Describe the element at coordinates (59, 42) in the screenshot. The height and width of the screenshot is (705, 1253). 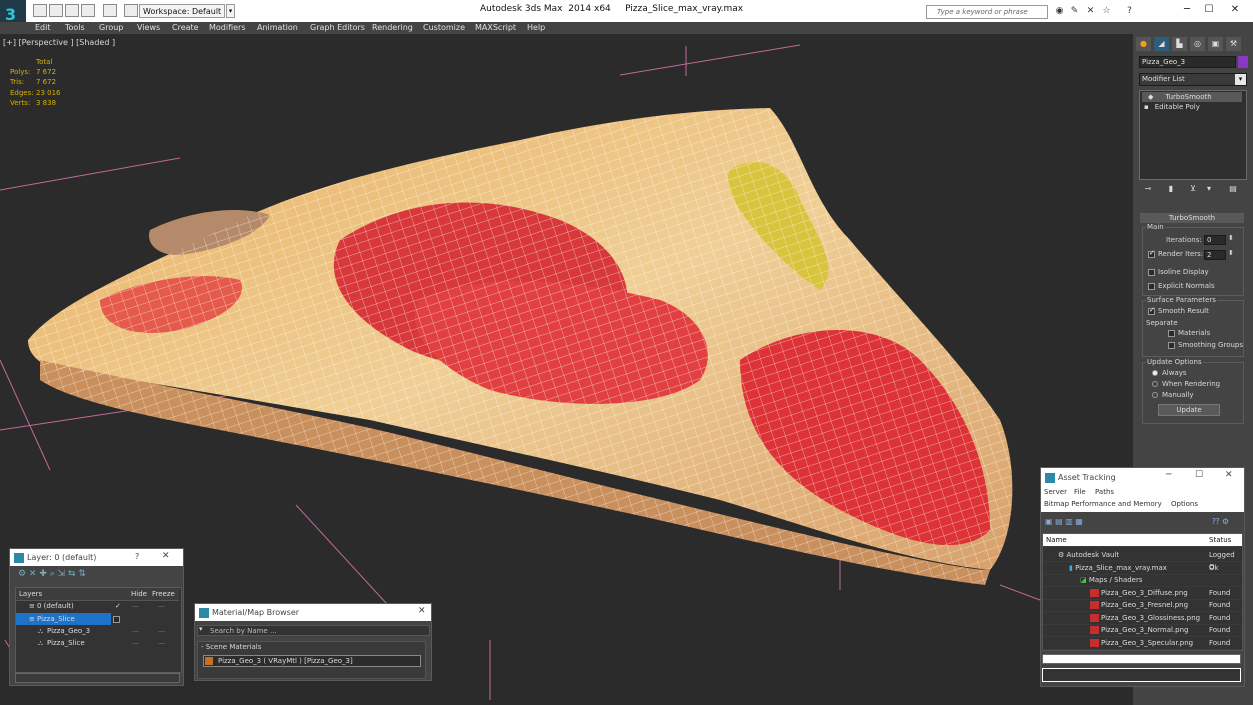
I see `viewport-label: [+] [Perspective ] [Shaded ]` at that location.